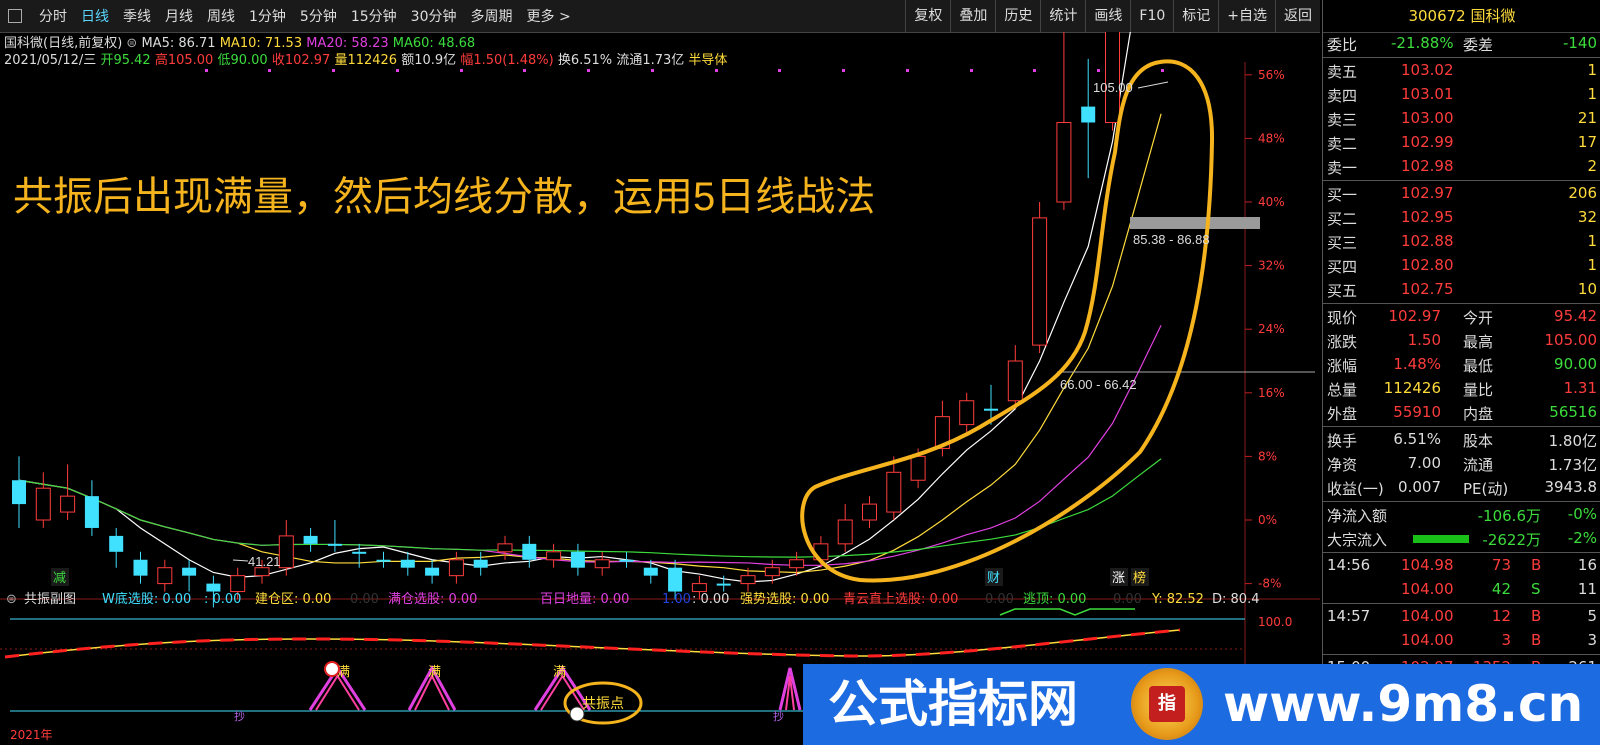 This screenshot has width=1600, height=745. What do you see at coordinates (1403, 704) in the screenshot?
I see `banner-url: www.9m8.cn` at bounding box center [1403, 704].